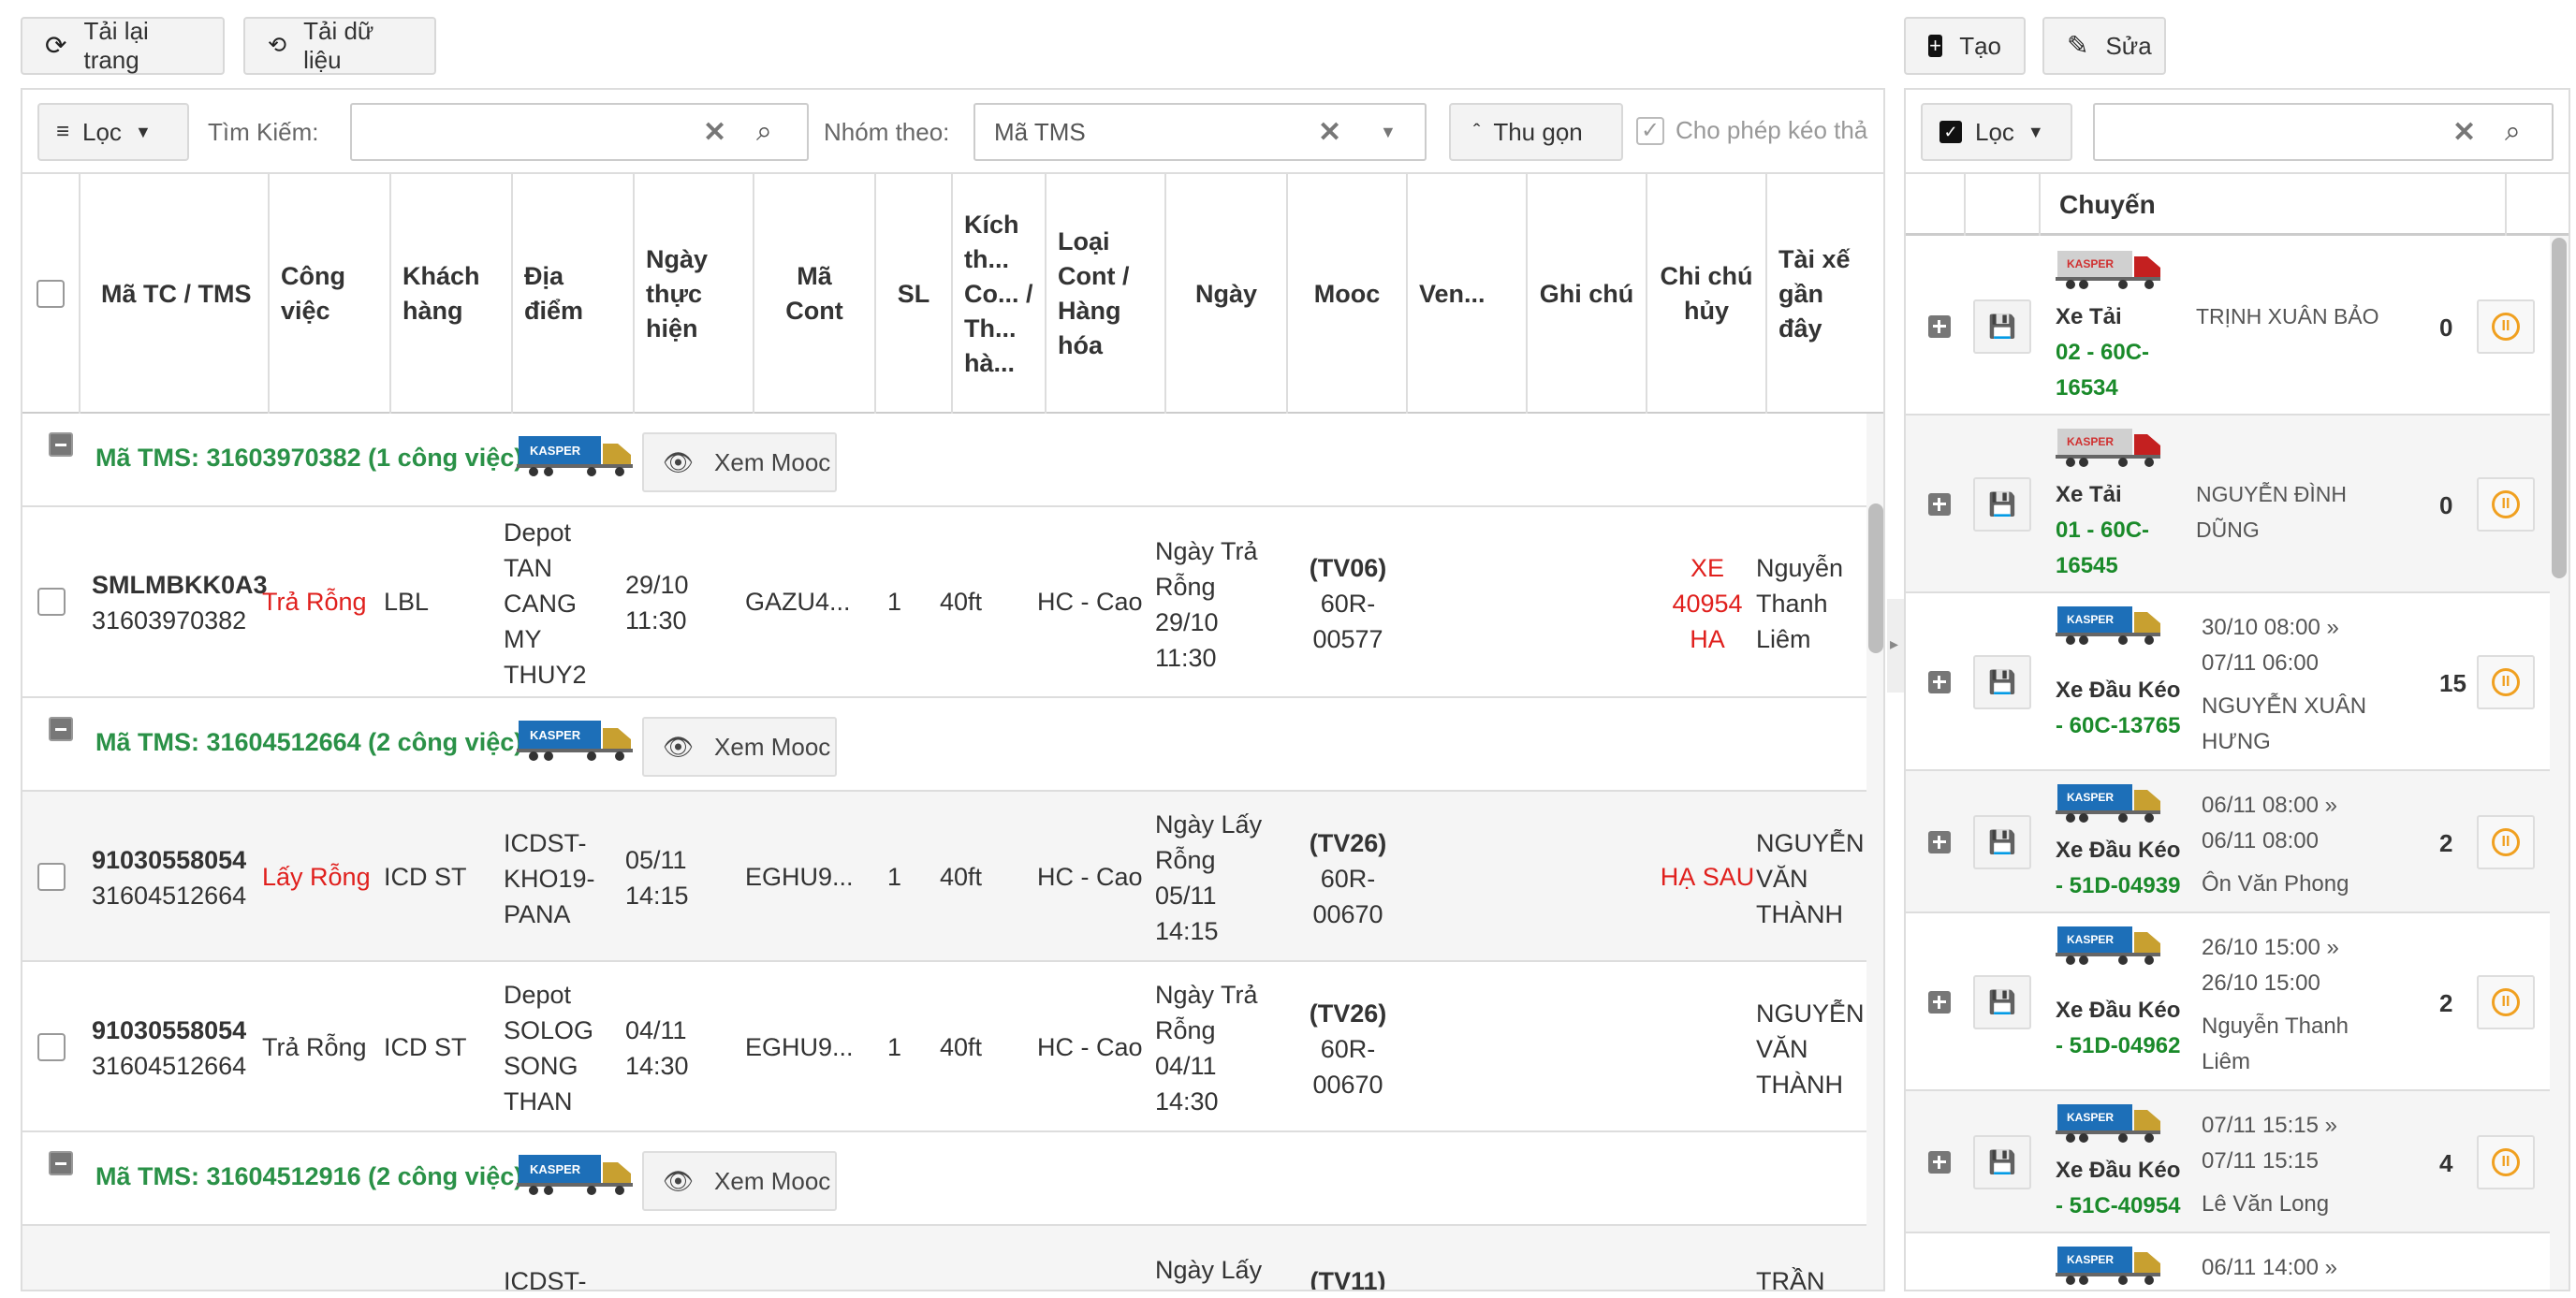 This screenshot has width=2576, height=1298. Describe the element at coordinates (2446, 1003) in the screenshot. I see `trip-count: 2` at that location.